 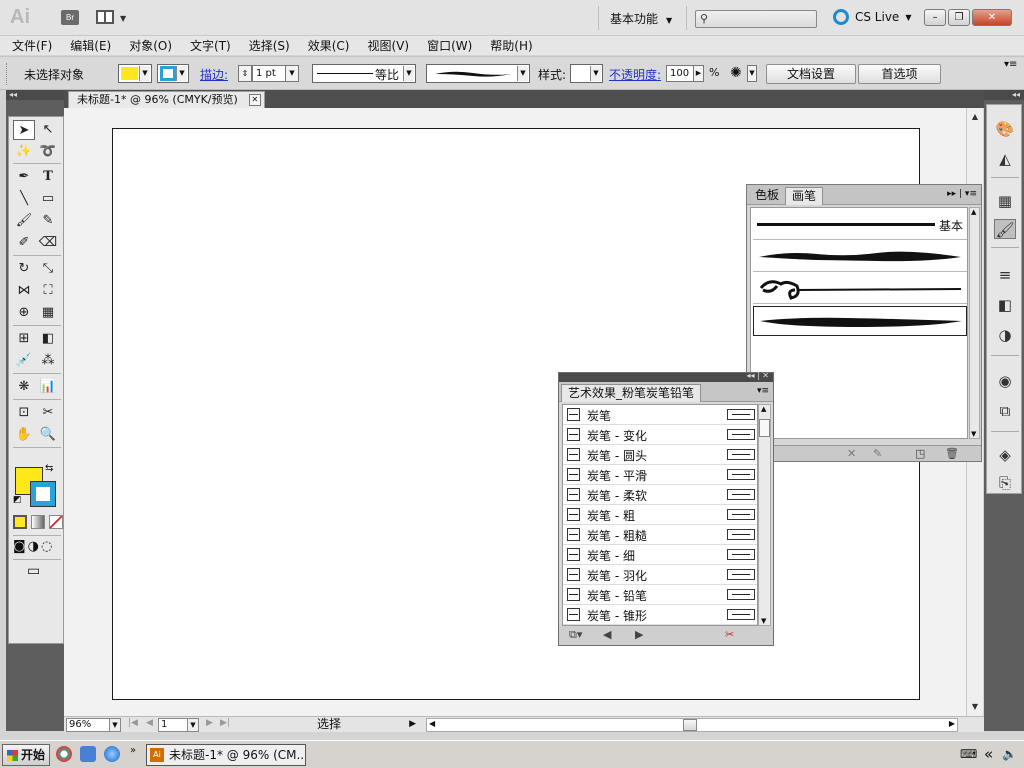 What do you see at coordinates (48, 152) in the screenshot?
I see `lasso-tool-icon: ➰` at bounding box center [48, 152].